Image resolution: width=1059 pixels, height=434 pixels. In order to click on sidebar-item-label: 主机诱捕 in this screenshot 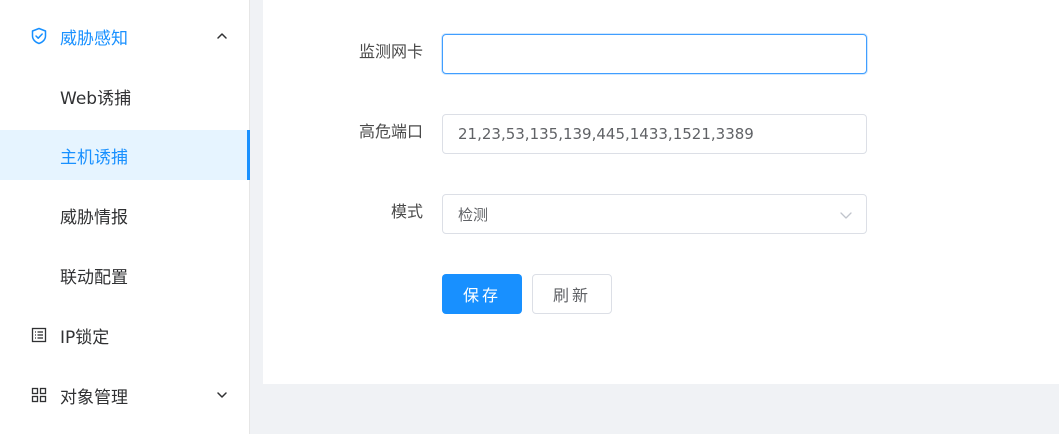, I will do `click(94, 157)`.